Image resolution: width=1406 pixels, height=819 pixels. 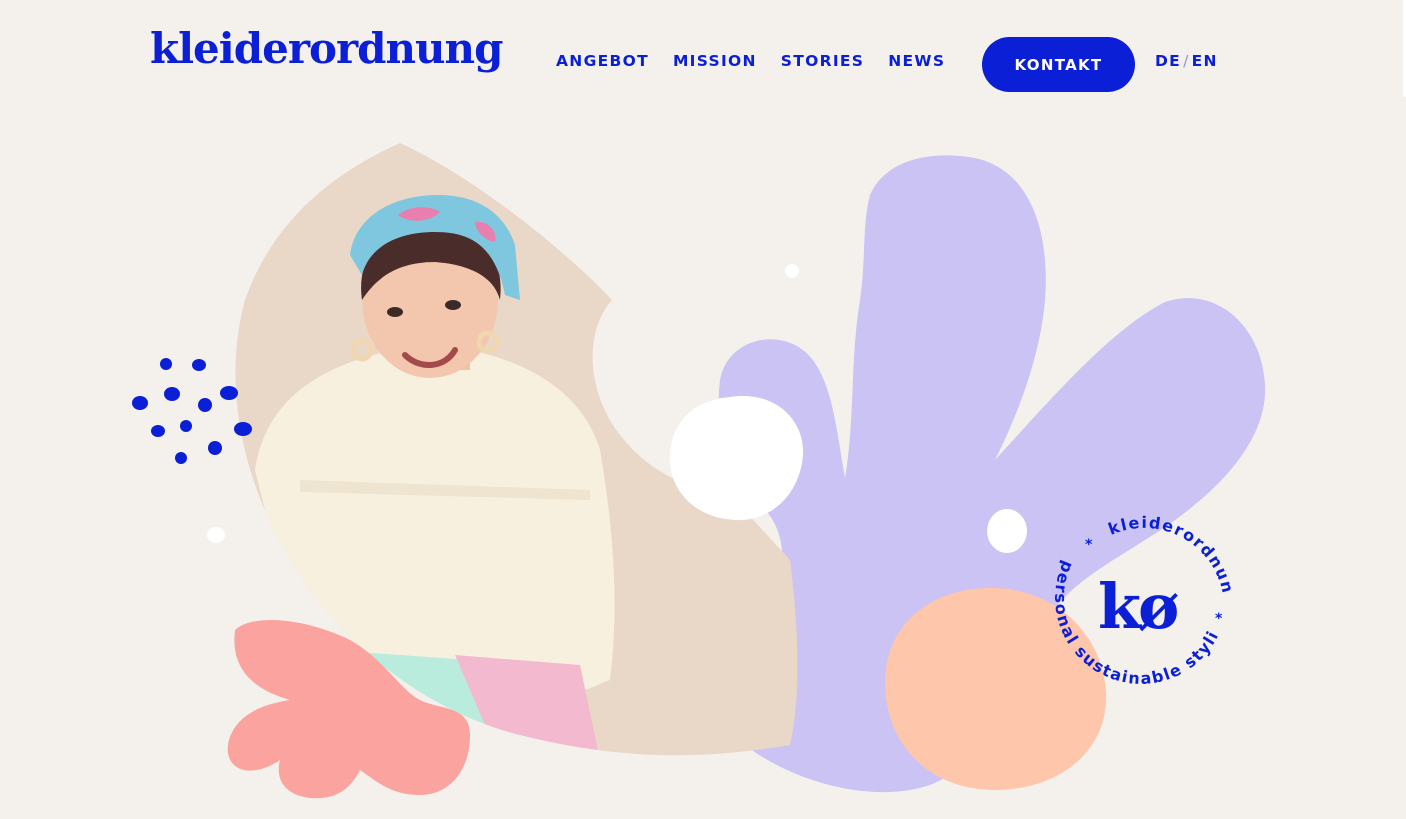 What do you see at coordinates (192, 411) in the screenshot?
I see `blue-dots-cluster` at bounding box center [192, 411].